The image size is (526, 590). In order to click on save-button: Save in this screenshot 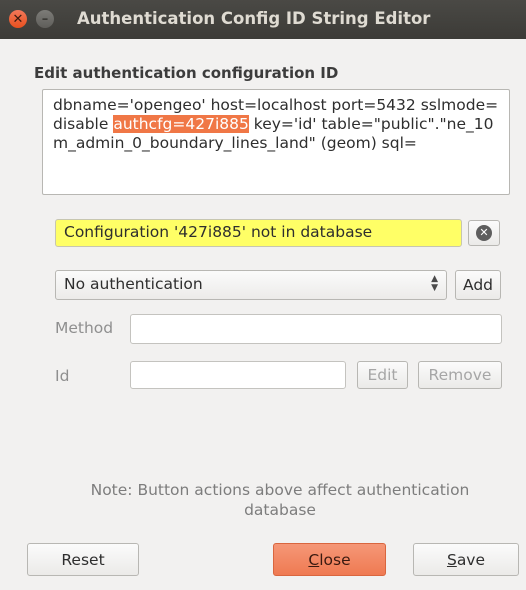, I will do `click(466, 559)`.